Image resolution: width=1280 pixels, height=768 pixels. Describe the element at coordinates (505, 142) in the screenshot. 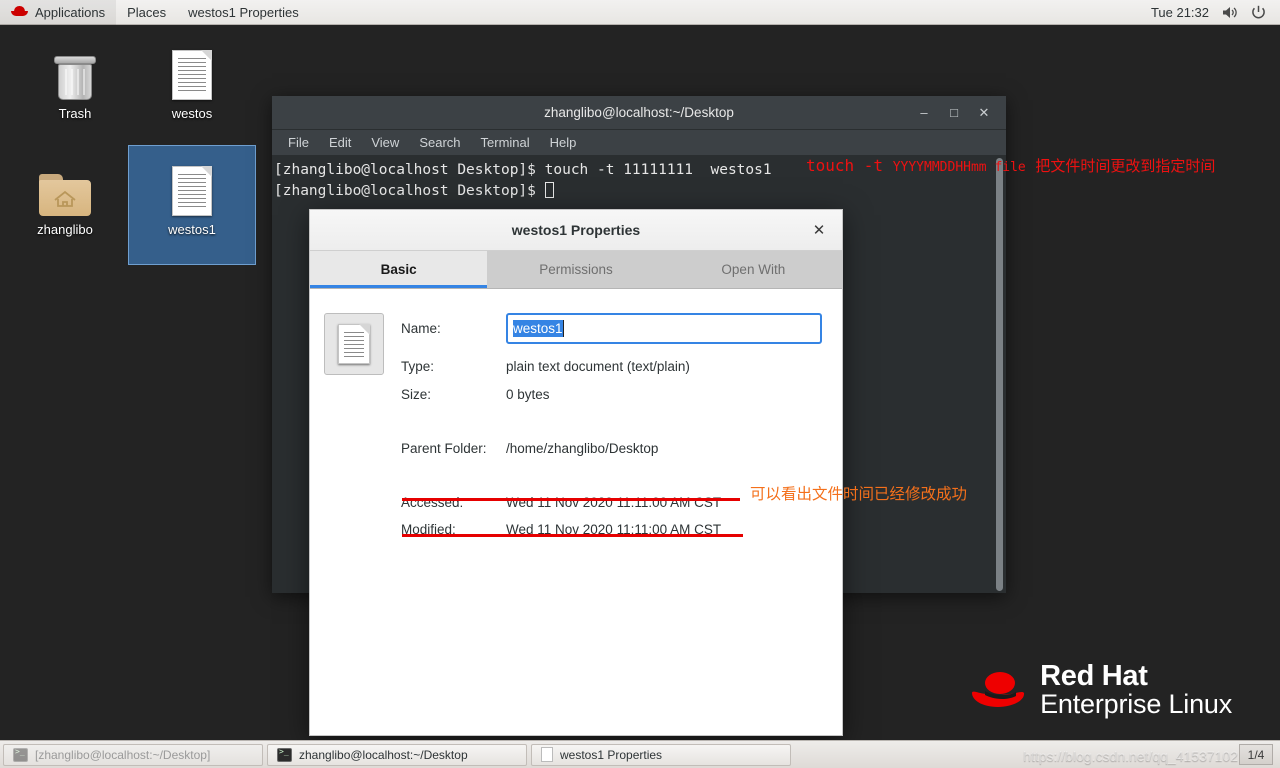

I see `menu-terminal: Terminal` at that location.